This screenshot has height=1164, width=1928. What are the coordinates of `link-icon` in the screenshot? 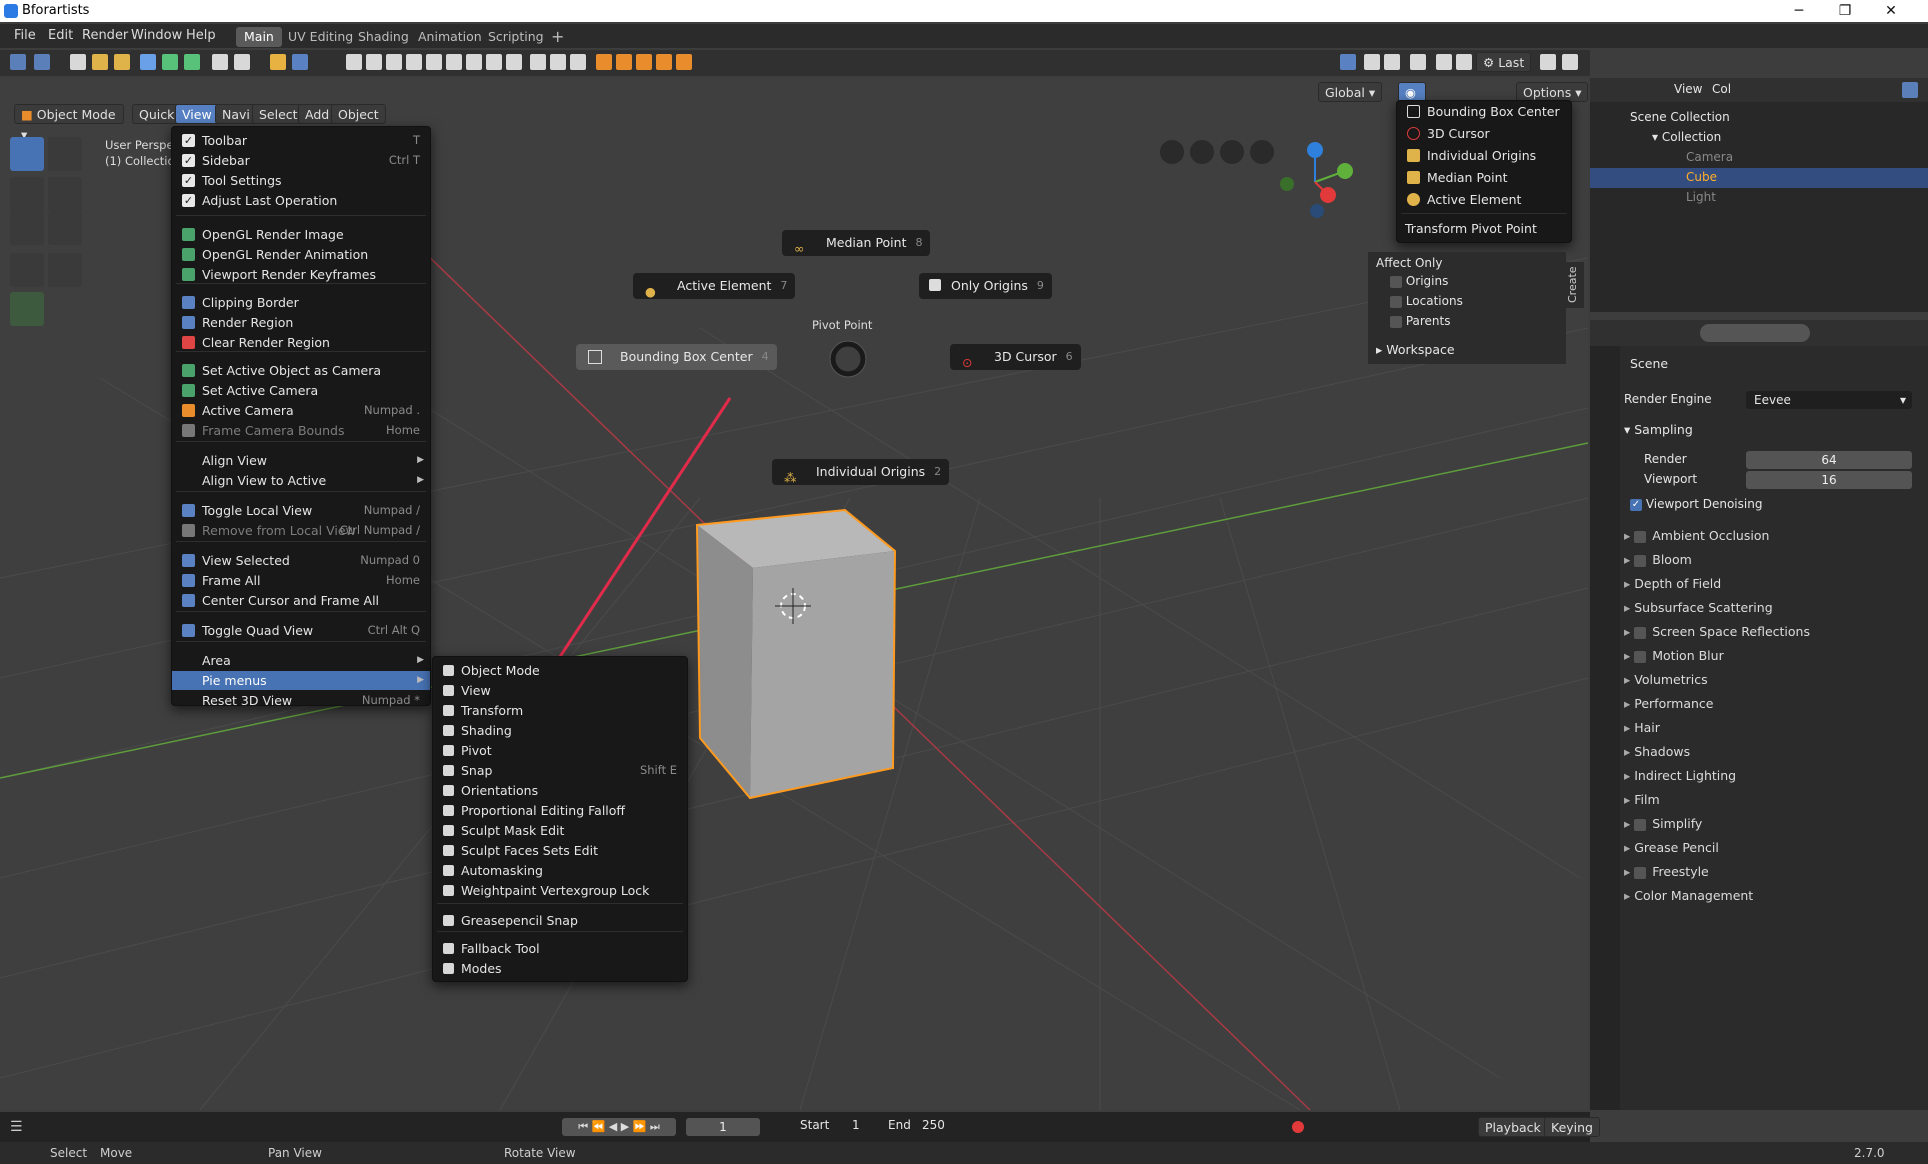 It's located at (300, 62).